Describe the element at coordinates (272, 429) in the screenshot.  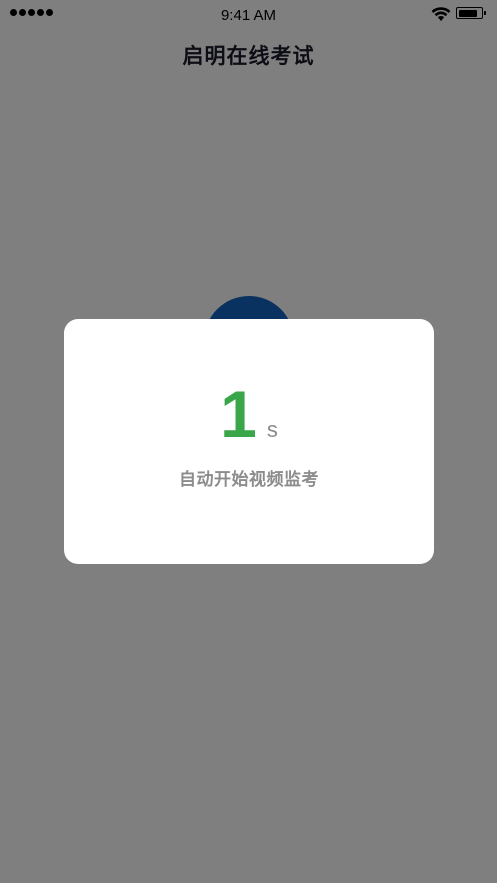
I see `countdown-unit: s` at that location.